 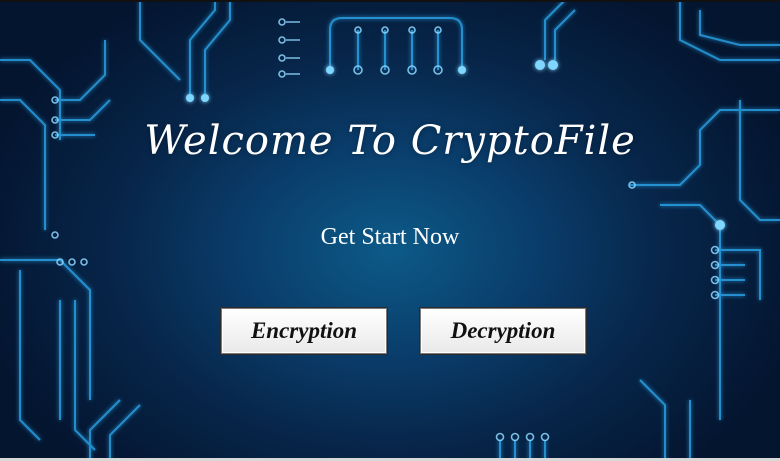 I want to click on window-top-edge, so click(x=390, y=1).